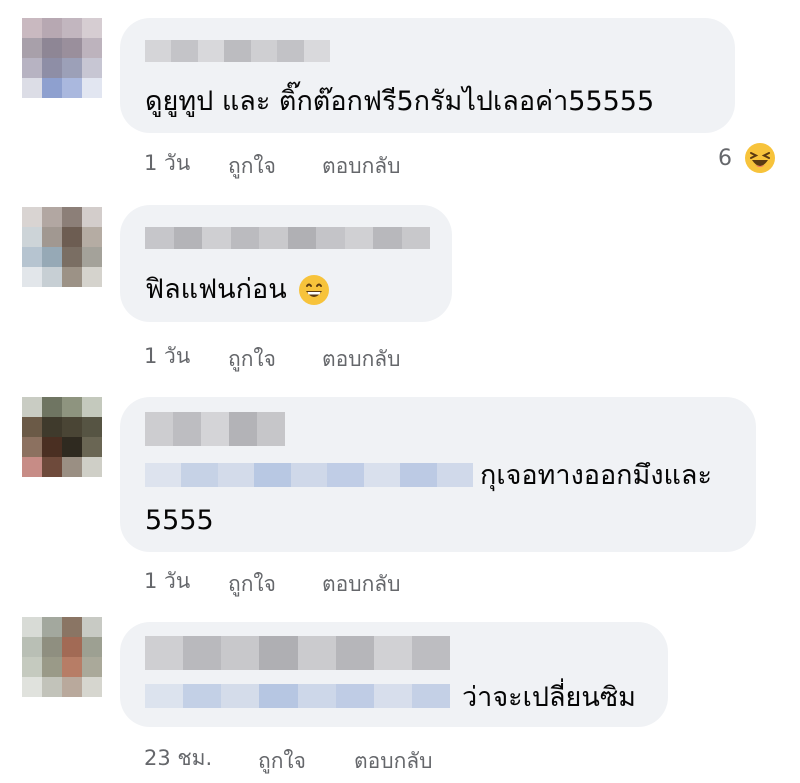 The image size is (800, 783). Describe the element at coordinates (725, 158) in the screenshot. I see `reaction-count: 6` at that location.